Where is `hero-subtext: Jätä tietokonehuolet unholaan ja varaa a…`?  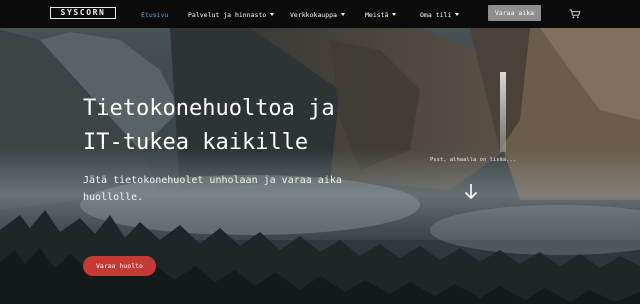
hero-subtext: Jätä tietokonehuolet unholaan ja varaa a… is located at coordinates (218, 189).